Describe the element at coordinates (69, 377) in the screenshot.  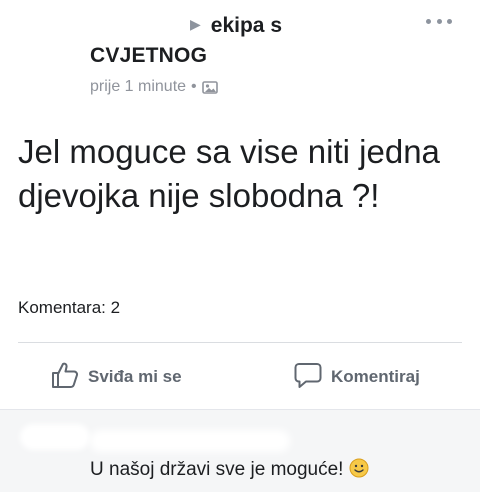
I see `thumbs-up-icon` at that location.